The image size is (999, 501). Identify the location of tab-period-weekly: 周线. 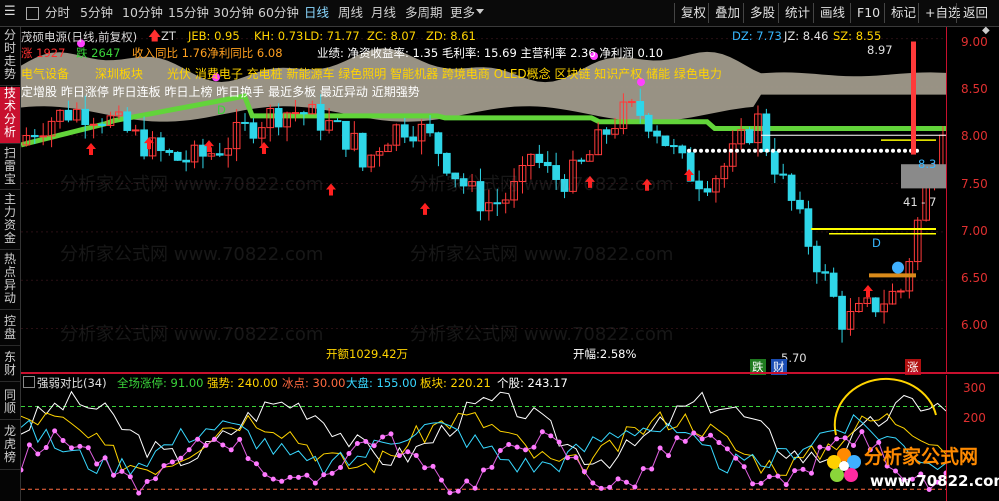
(350, 13).